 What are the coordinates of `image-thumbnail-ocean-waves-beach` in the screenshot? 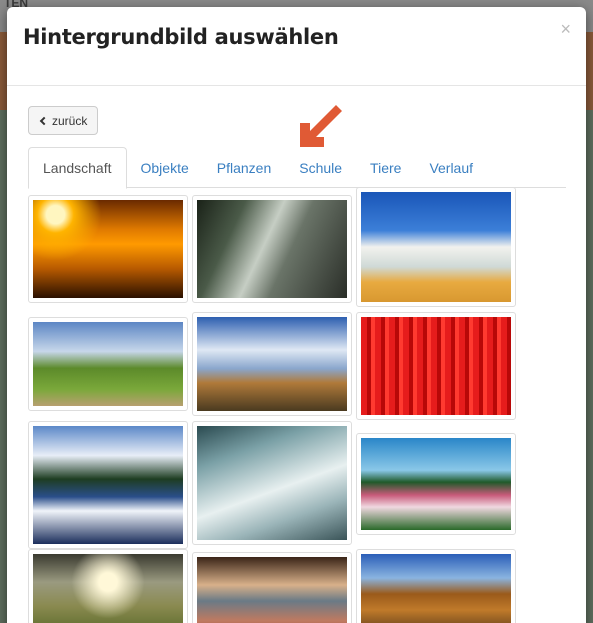 It's located at (436, 247).